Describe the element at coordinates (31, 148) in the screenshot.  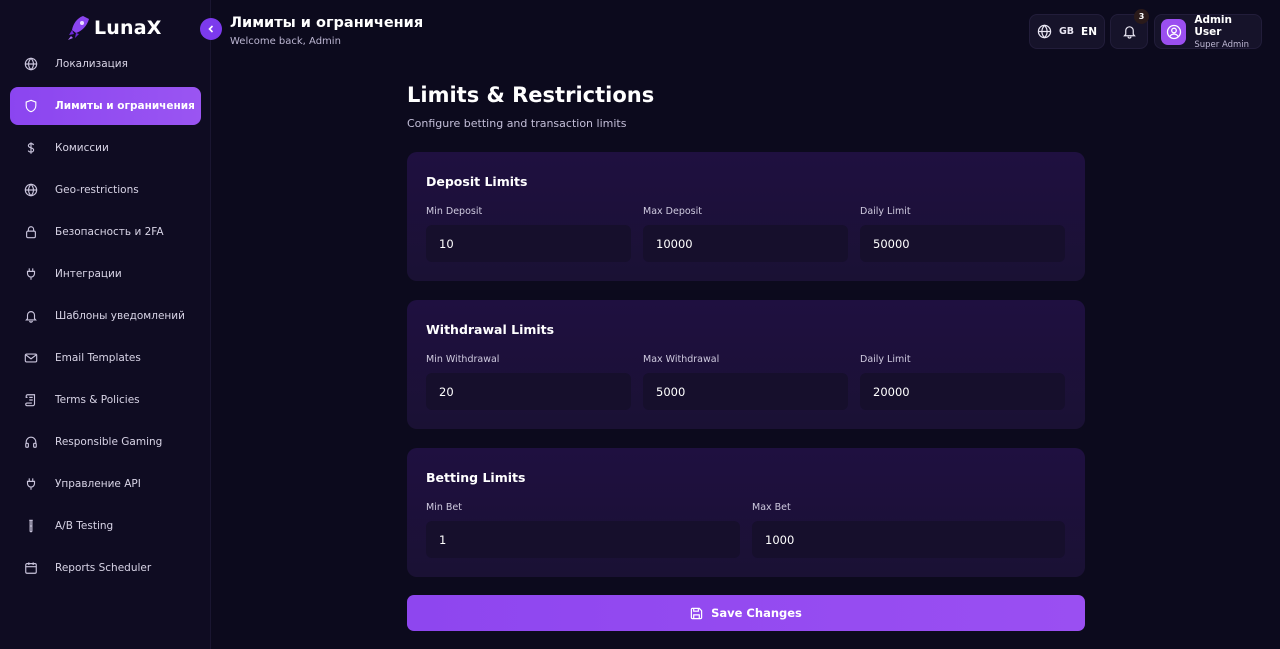
I see `dollar-icon` at that location.